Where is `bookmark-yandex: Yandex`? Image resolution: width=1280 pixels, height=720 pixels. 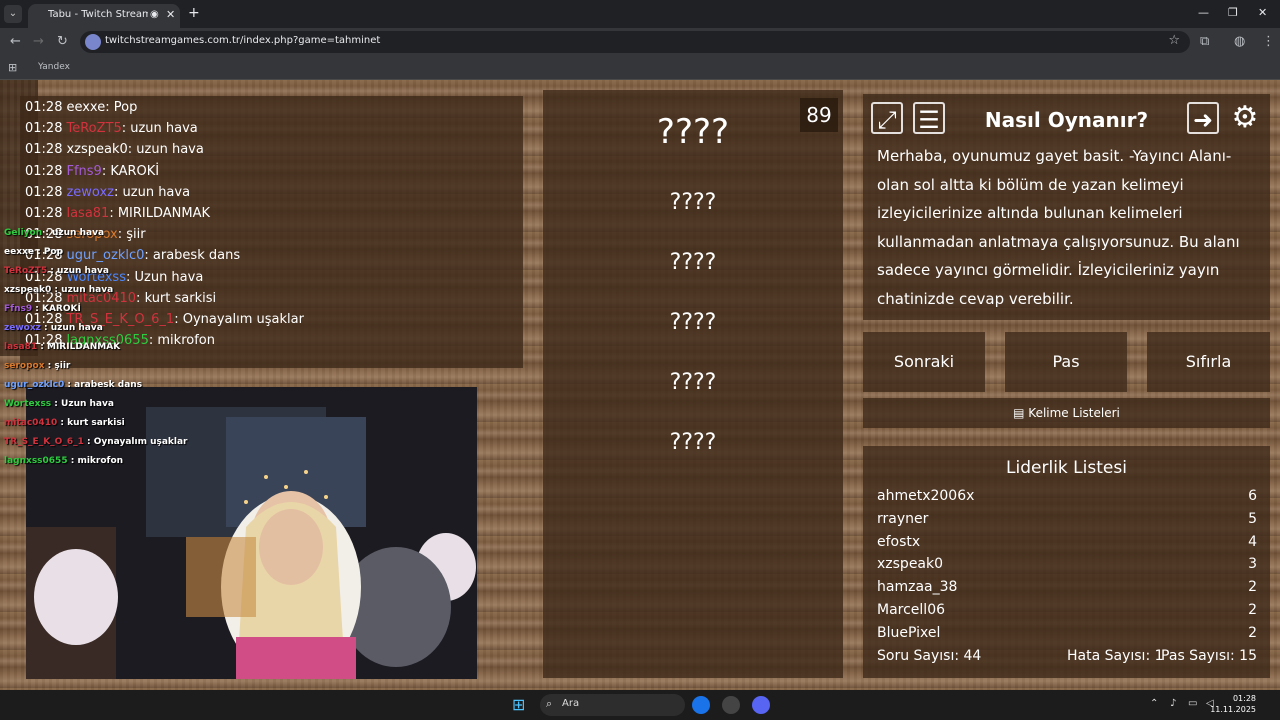 bookmark-yandex: Yandex is located at coordinates (54, 67).